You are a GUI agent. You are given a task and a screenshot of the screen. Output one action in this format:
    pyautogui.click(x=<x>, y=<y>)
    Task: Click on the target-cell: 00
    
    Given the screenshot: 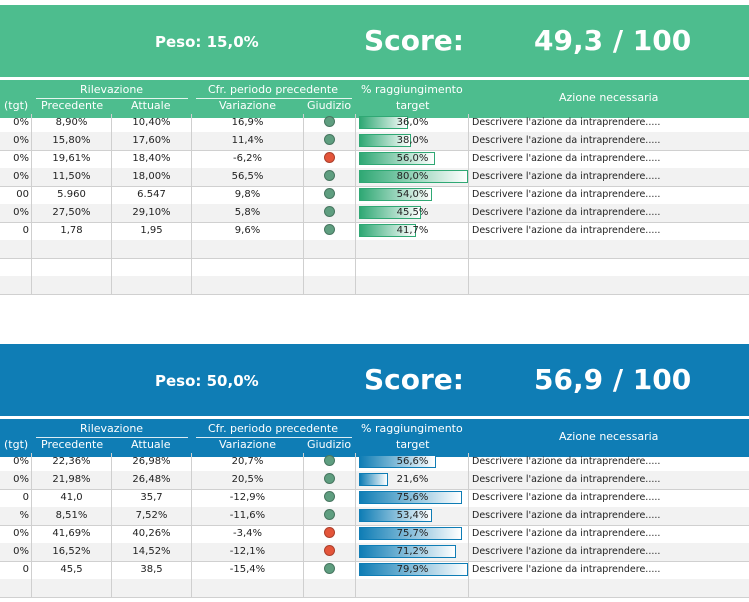 What is the action you would take?
    pyautogui.click(x=15, y=195)
    